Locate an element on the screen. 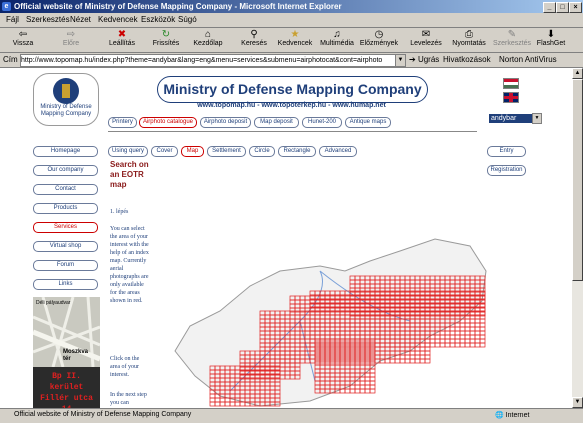 The width and height of the screenshot is (583, 423). menu-file: Fájl is located at coordinates (12, 19).